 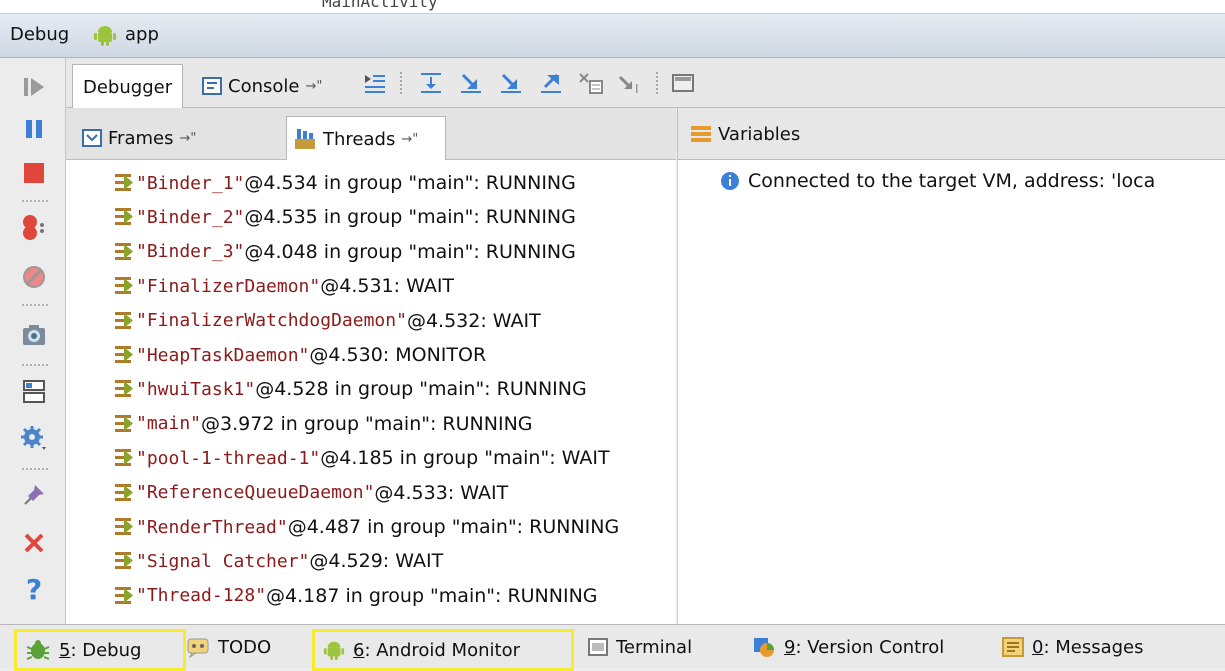 I want to click on info-icon, so click(x=730, y=181).